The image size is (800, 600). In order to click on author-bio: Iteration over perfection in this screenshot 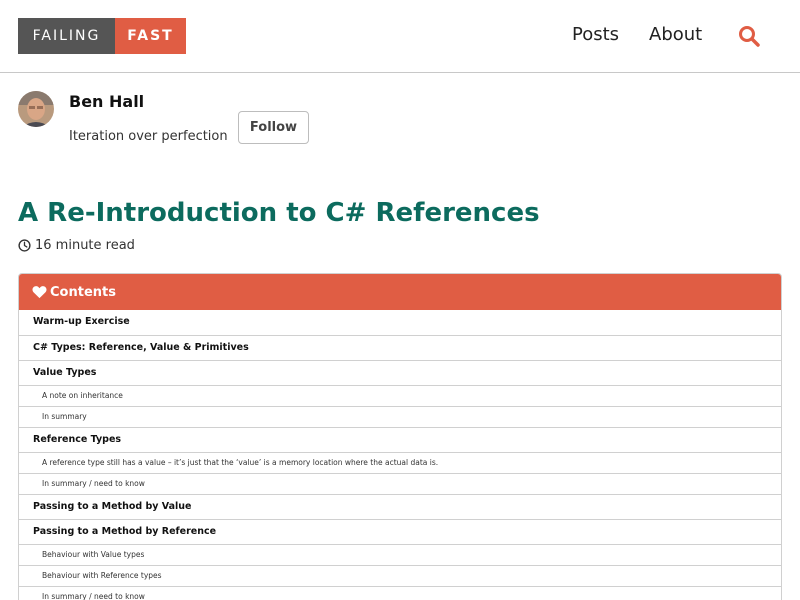, I will do `click(148, 136)`.